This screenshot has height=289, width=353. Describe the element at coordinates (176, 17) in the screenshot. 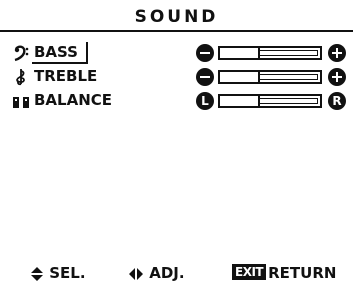

I see `menu-title: SOUND` at that location.